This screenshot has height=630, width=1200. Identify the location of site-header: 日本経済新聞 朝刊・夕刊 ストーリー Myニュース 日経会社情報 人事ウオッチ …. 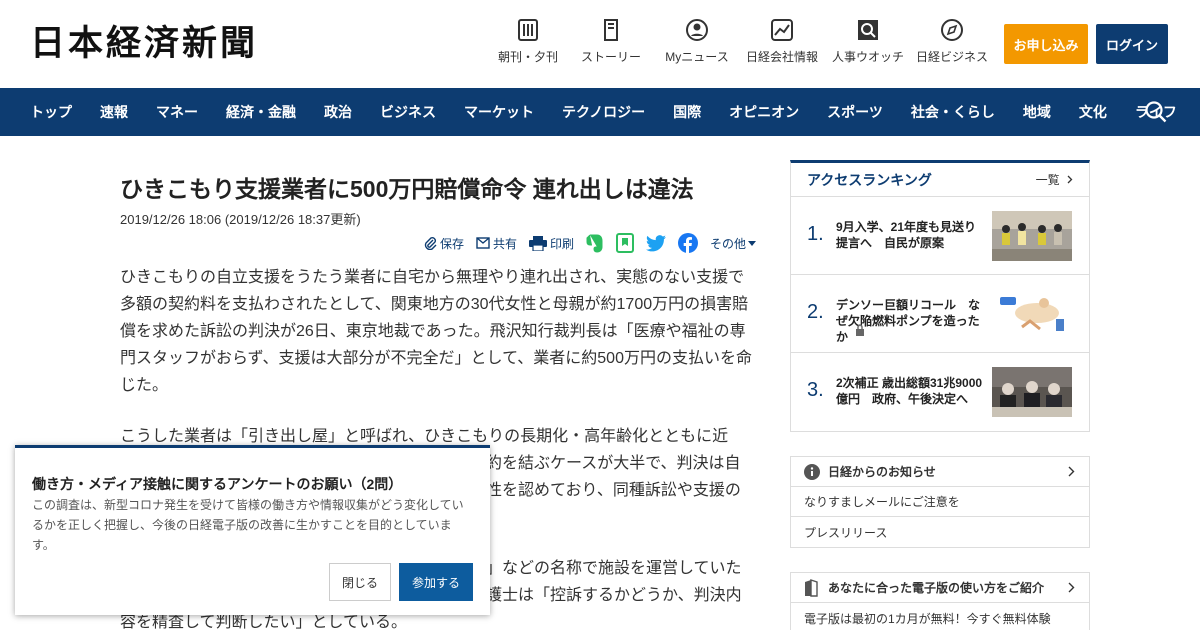
(600, 44).